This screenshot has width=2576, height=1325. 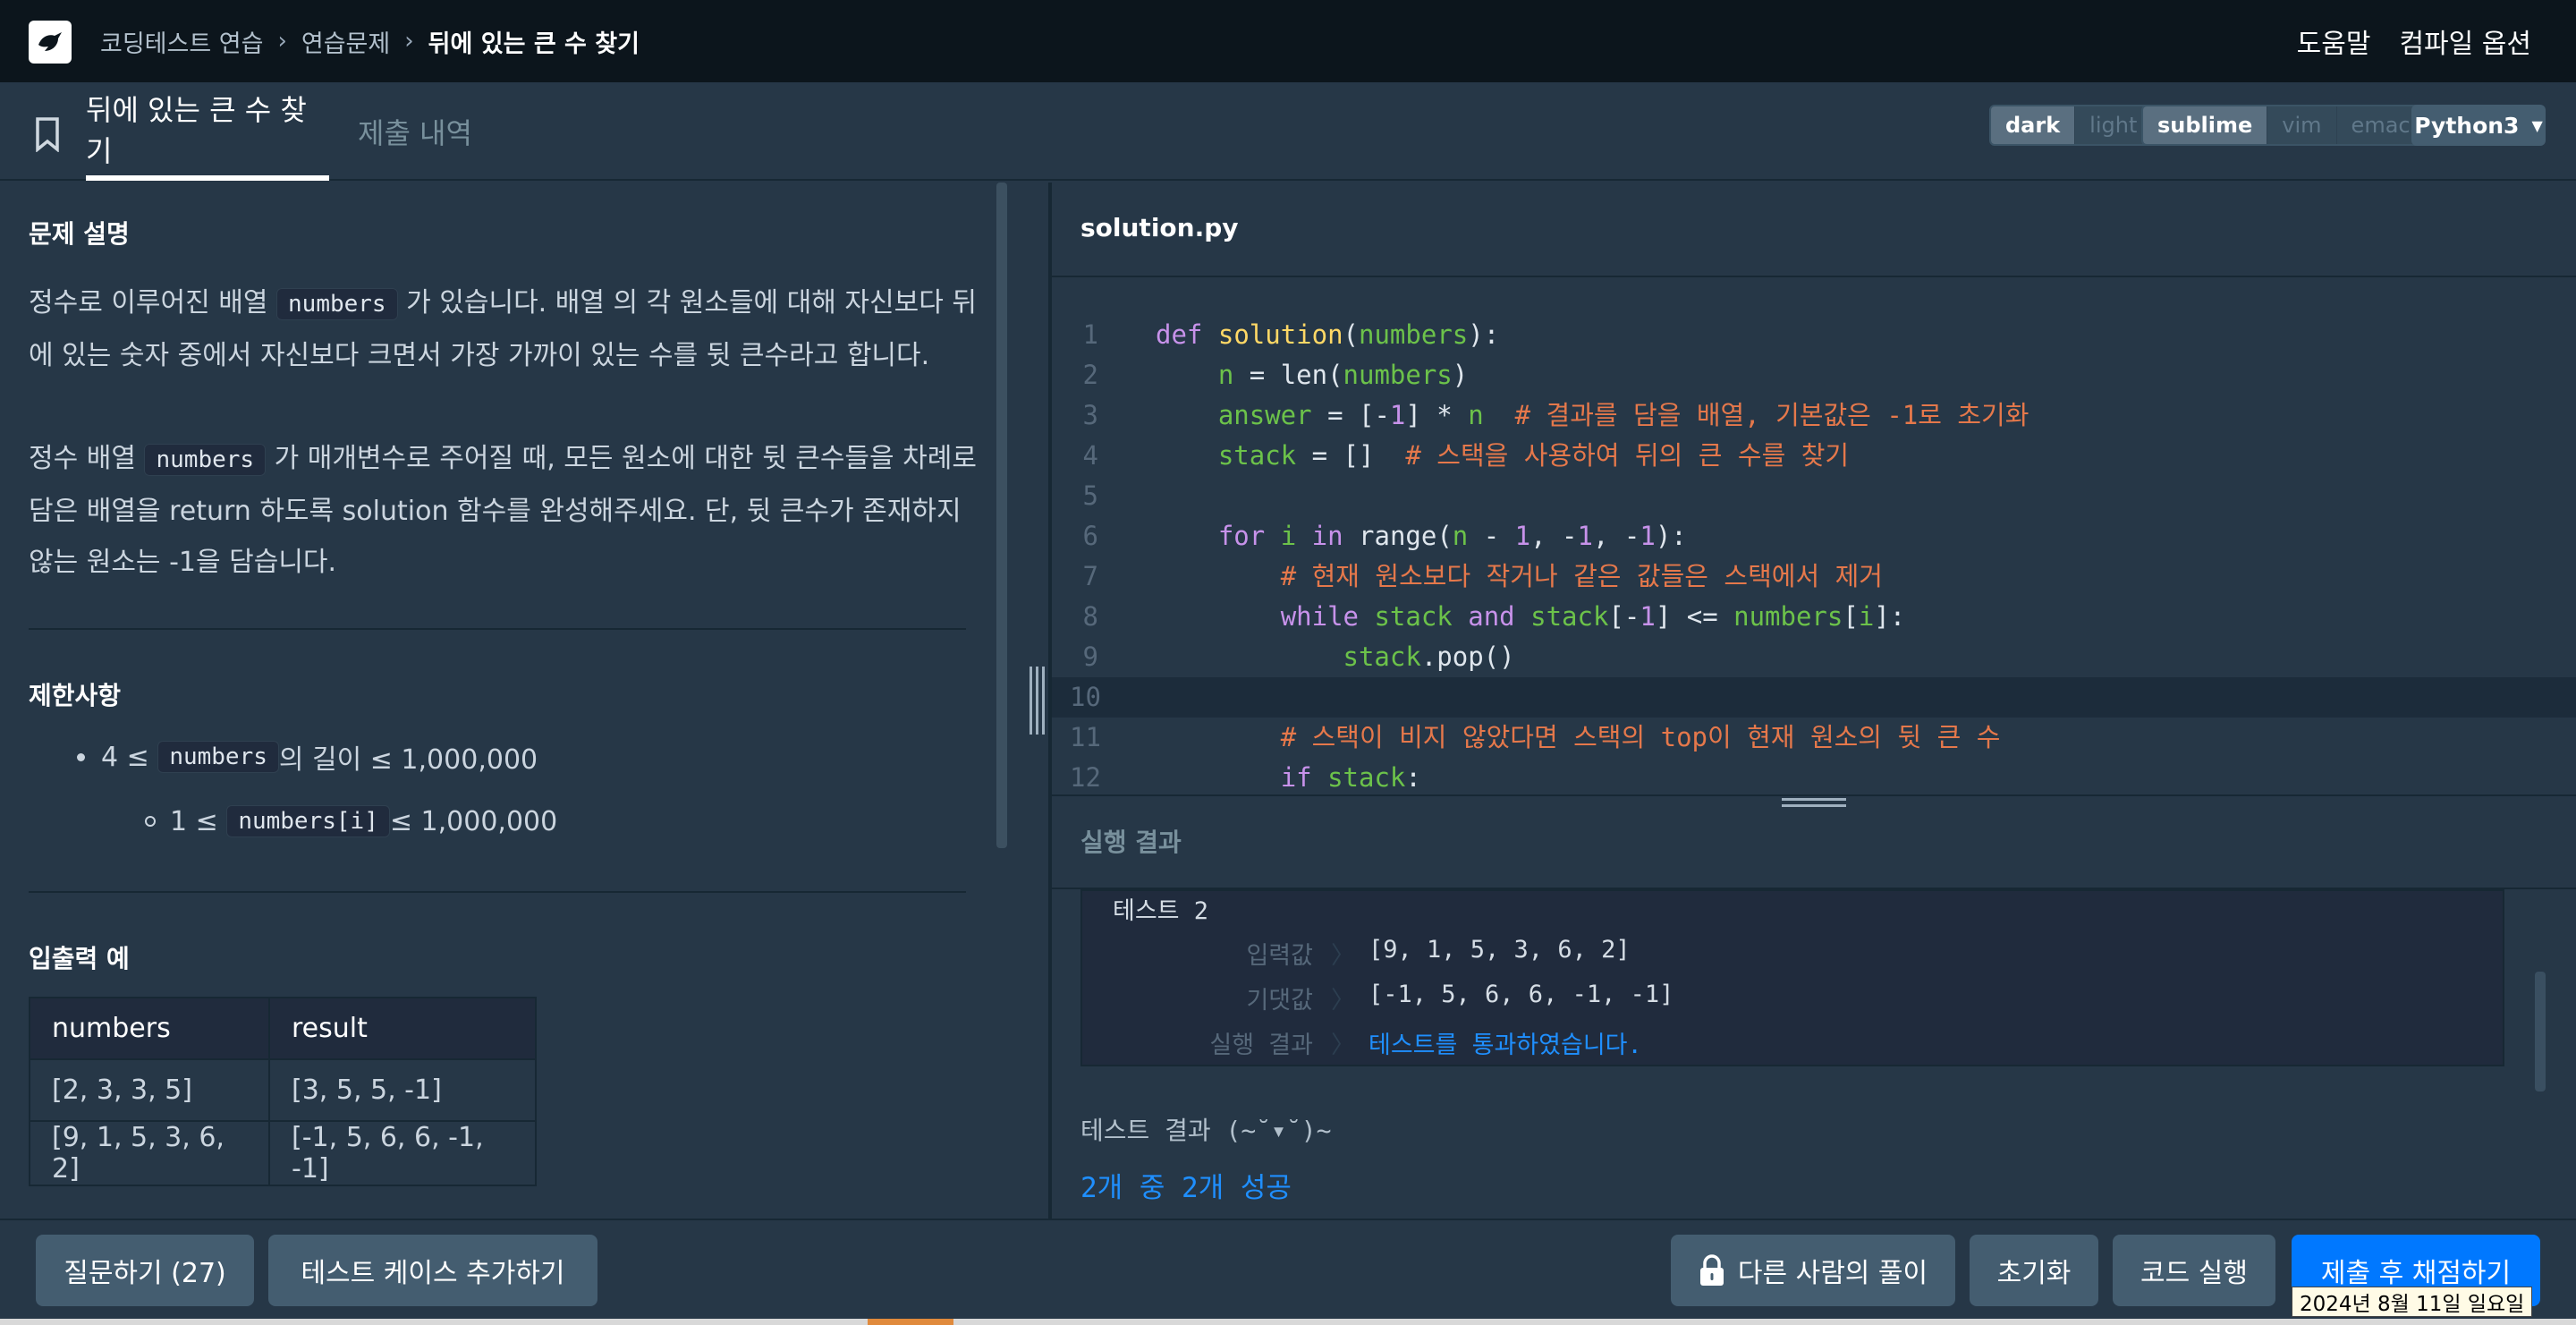 I want to click on compile-options-link: 컴파일 옵션, so click(x=2465, y=41).